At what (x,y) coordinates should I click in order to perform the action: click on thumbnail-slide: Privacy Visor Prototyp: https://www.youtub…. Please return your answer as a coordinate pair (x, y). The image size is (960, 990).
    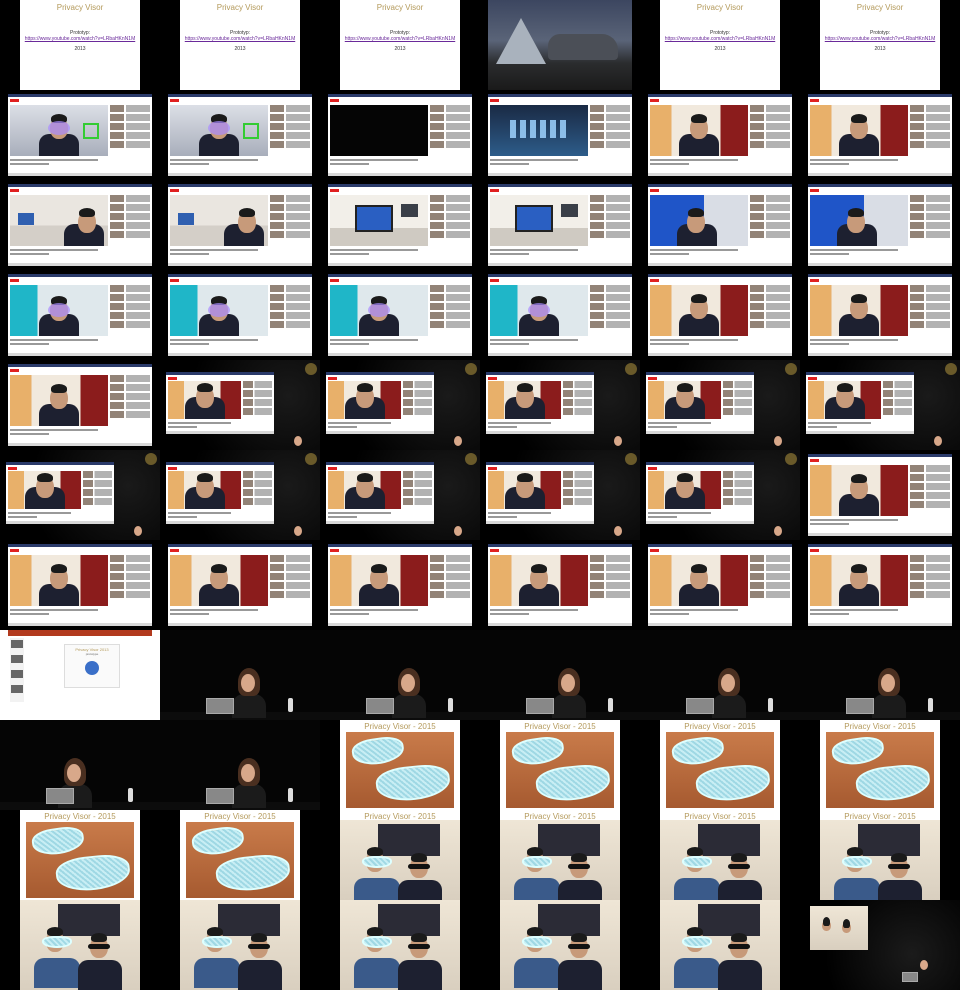
    Looking at the image, I should click on (720, 45).